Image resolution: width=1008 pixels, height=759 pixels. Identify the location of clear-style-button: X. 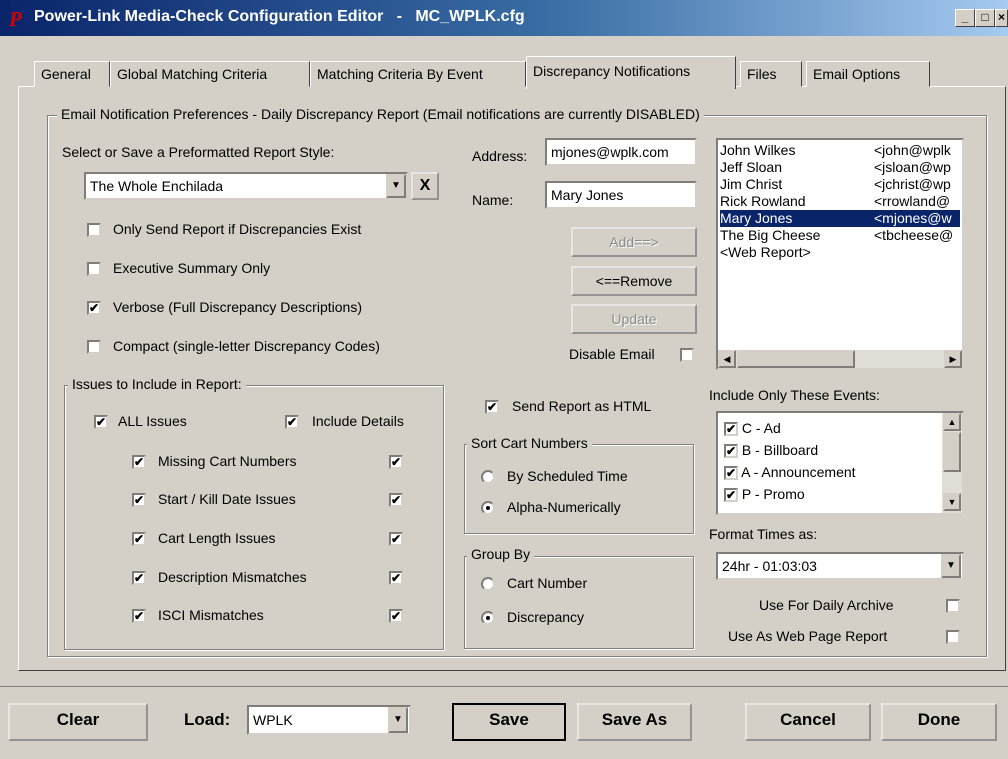
(425, 186).